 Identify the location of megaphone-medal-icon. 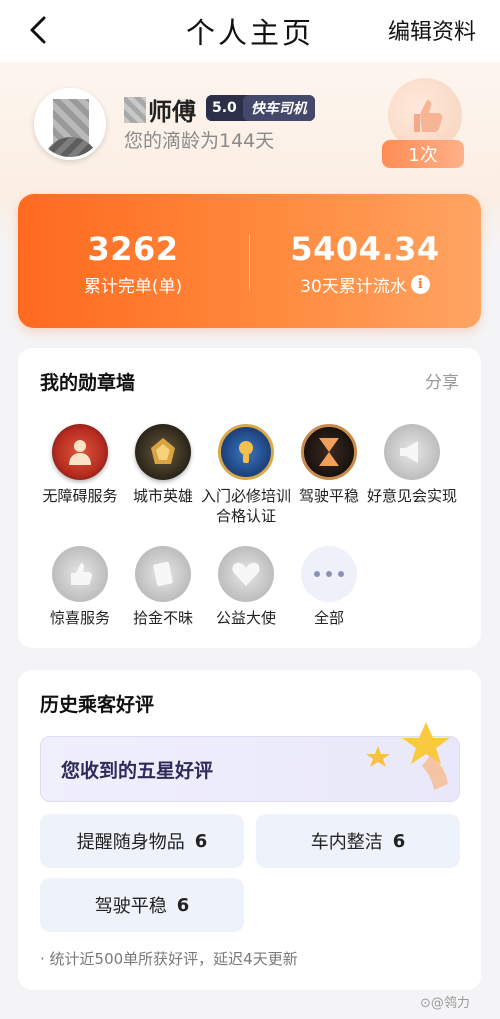
(412, 452).